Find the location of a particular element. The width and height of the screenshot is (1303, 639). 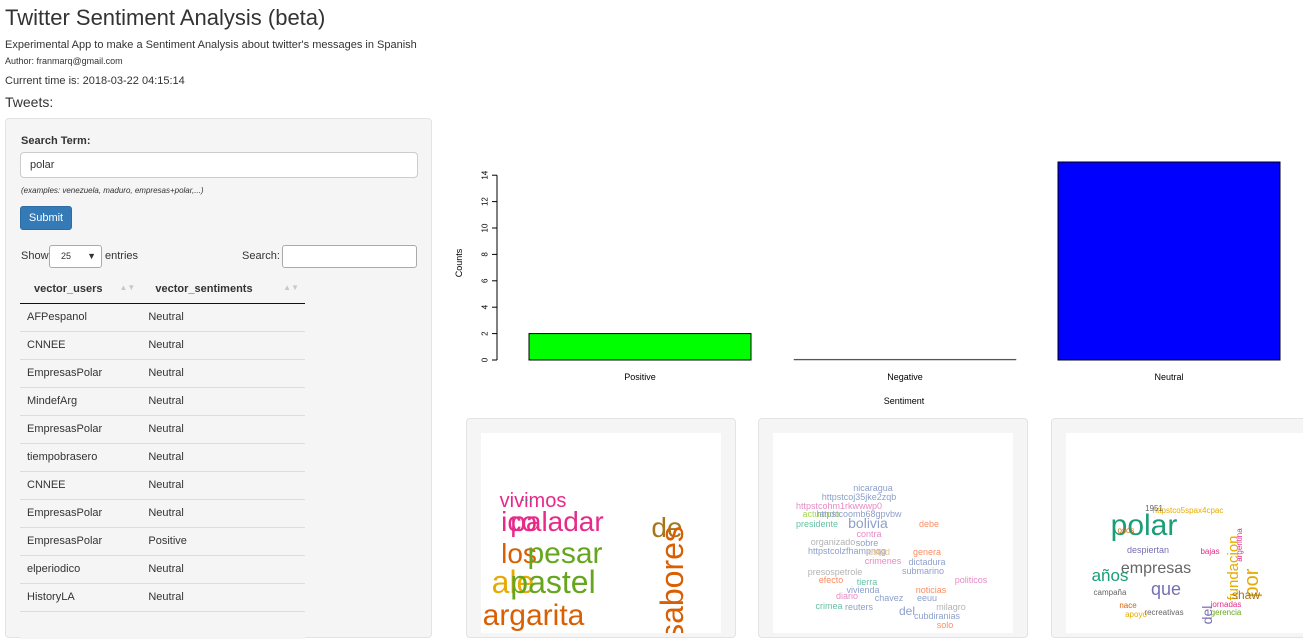

wordcloud-word: gerencia is located at coordinates (1226, 612).